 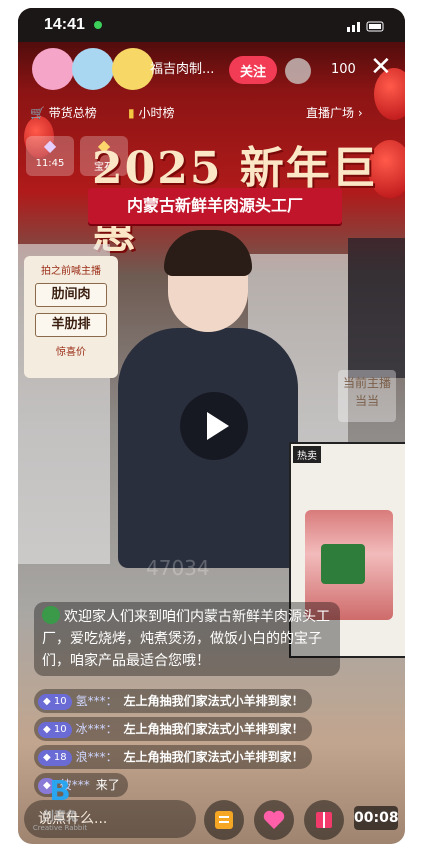 I want to click on pip-hot-label: 热卖, so click(x=307, y=454).